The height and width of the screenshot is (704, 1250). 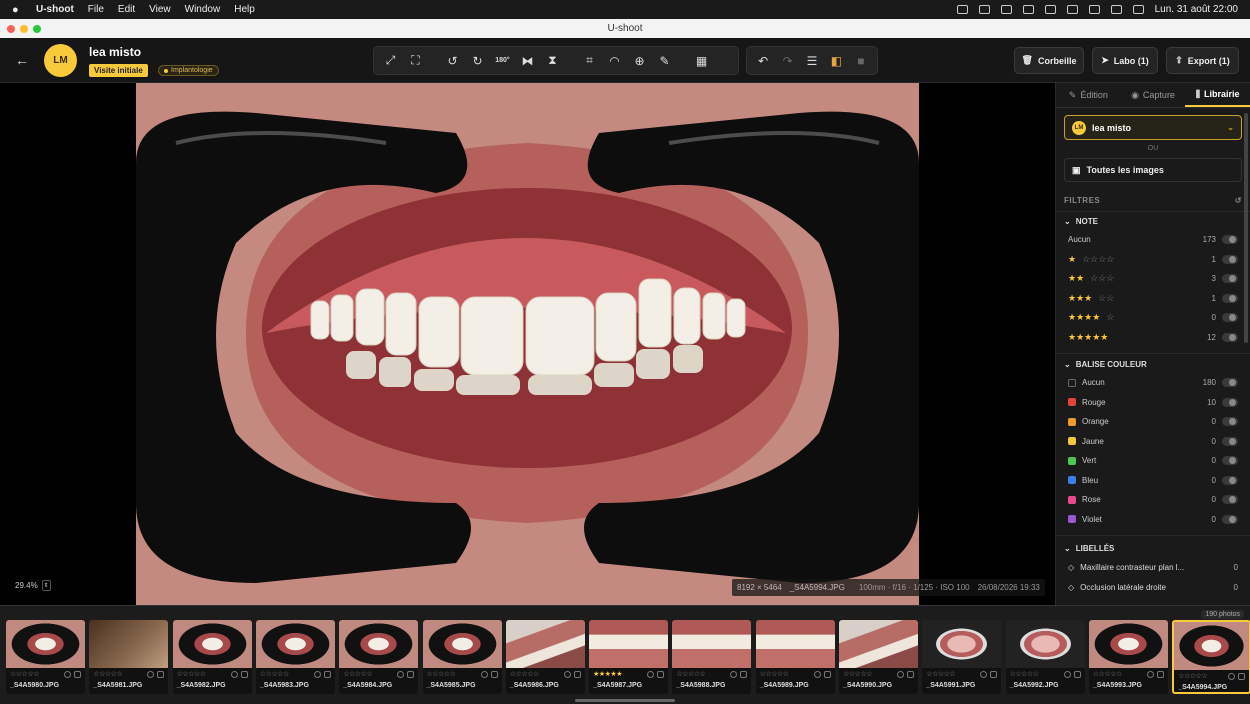 What do you see at coordinates (763, 60) in the screenshot?
I see `undo-icon: ↶` at bounding box center [763, 60].